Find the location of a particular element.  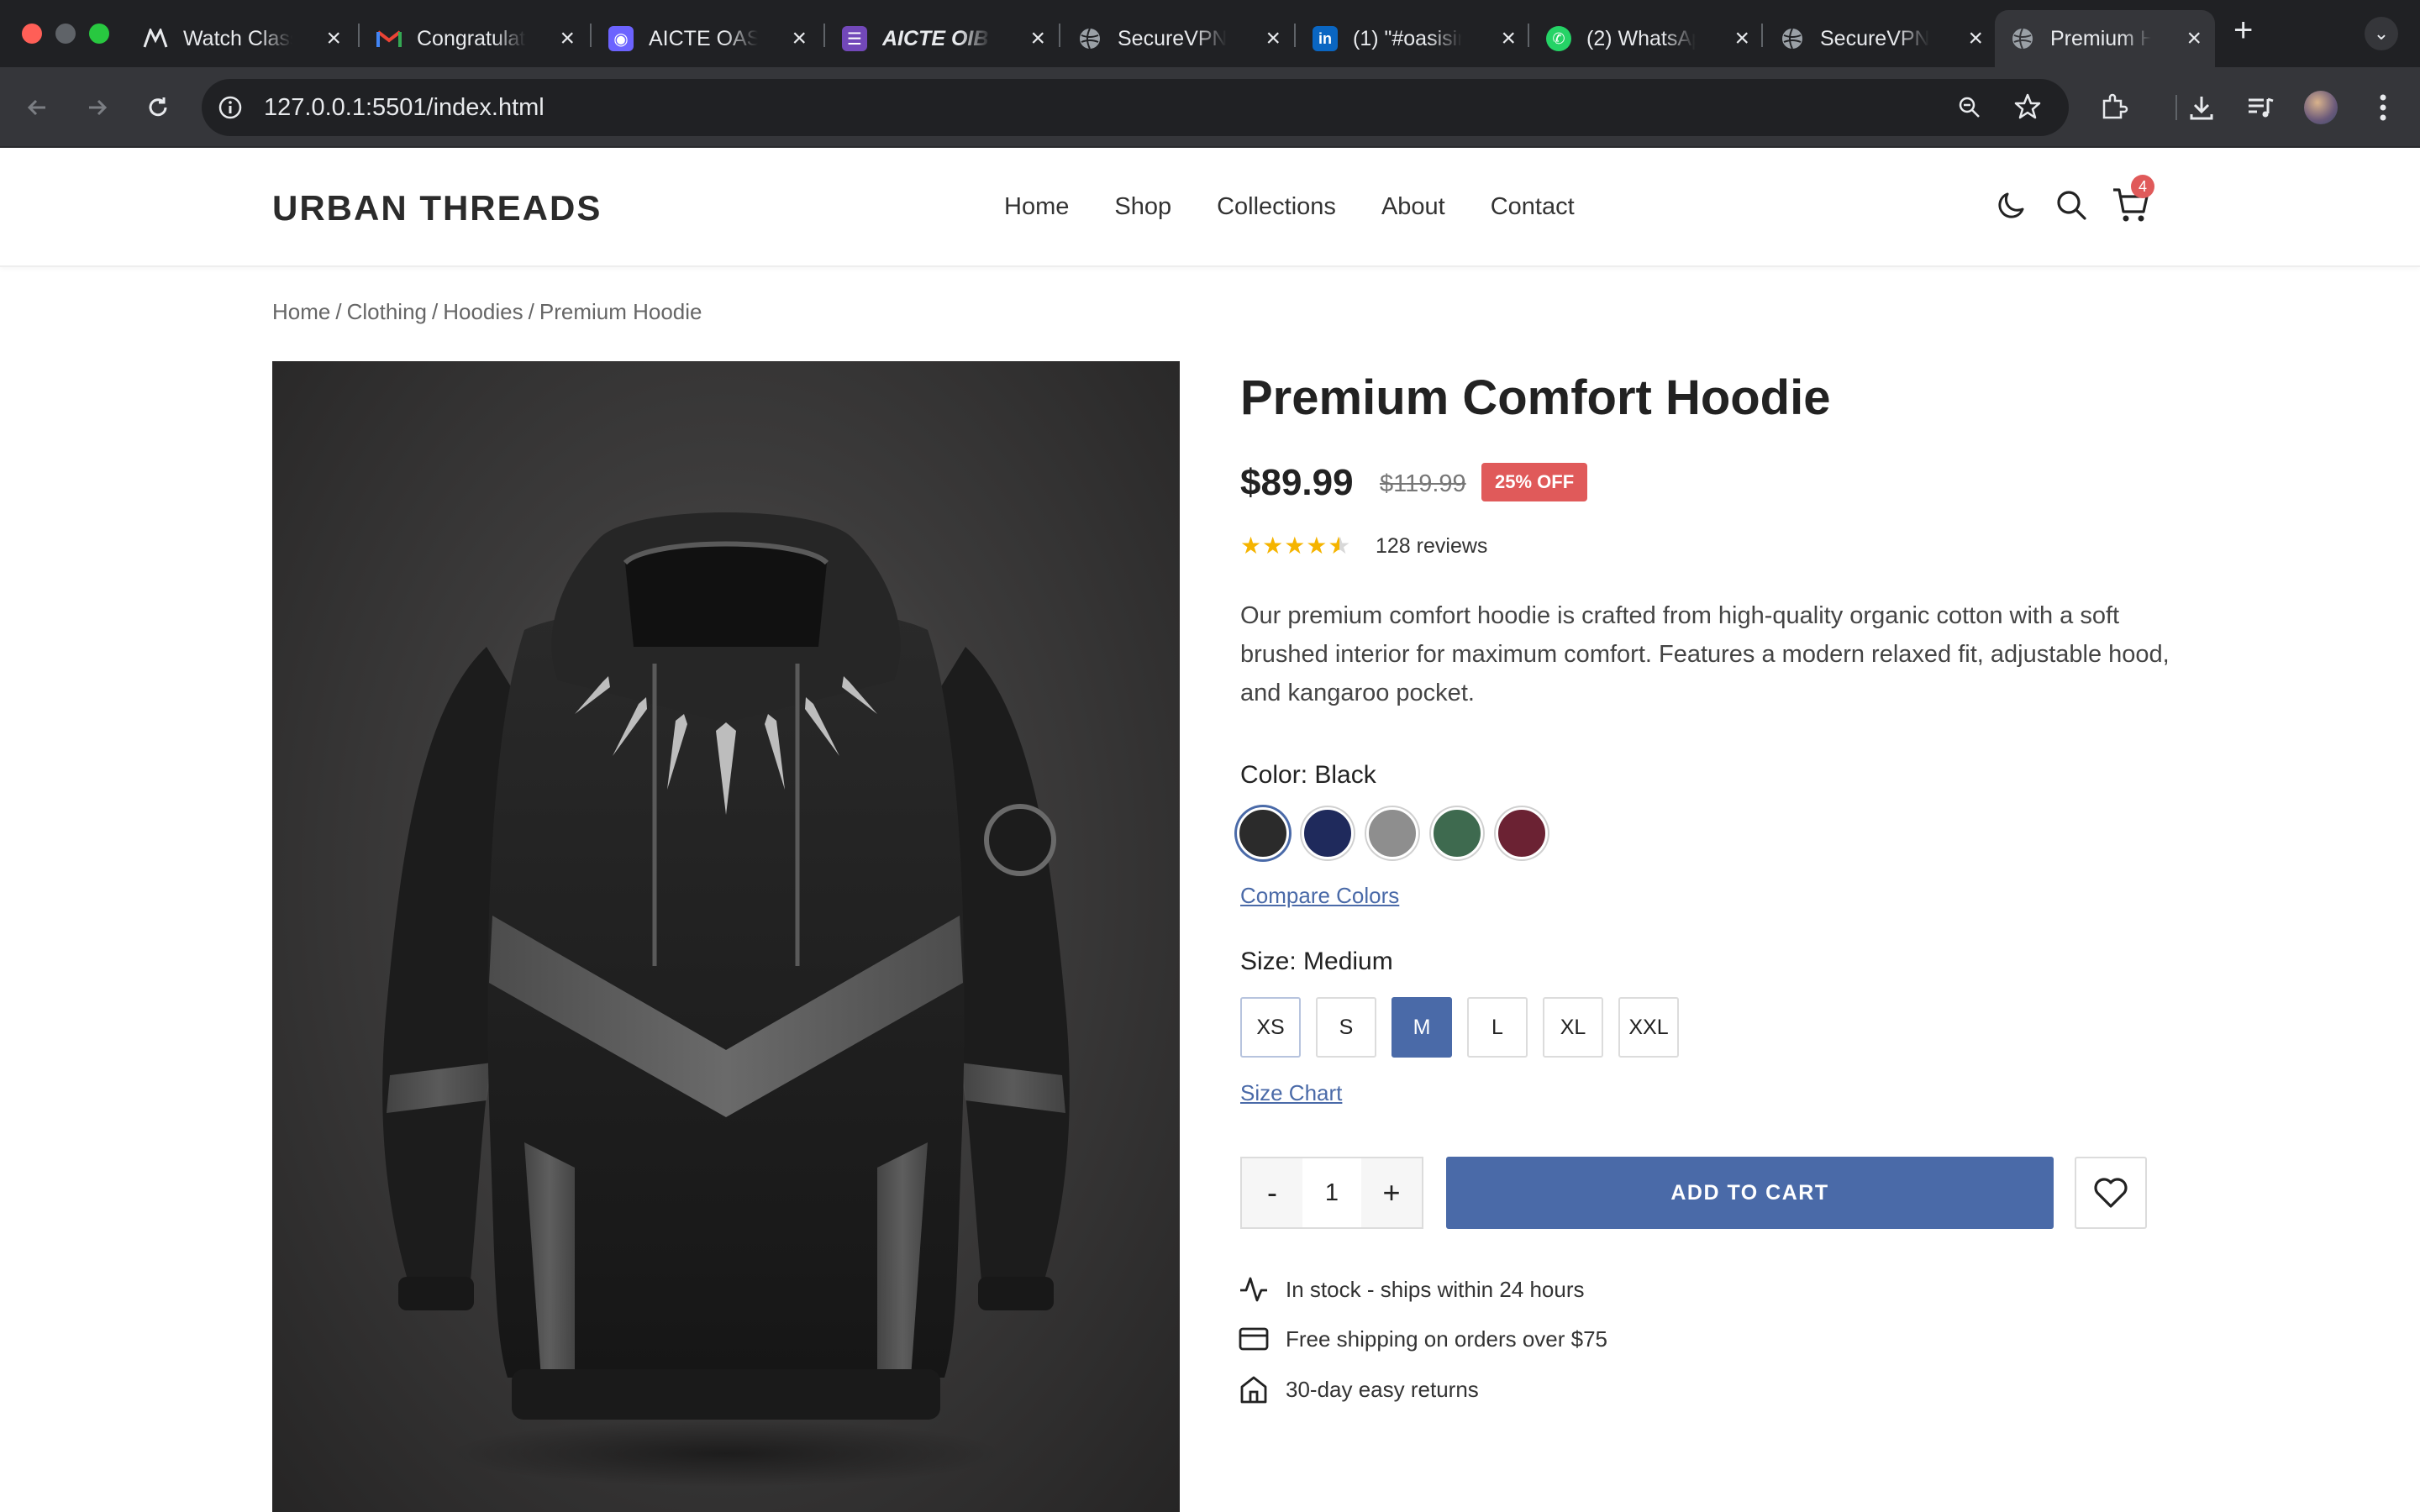

reload-button is located at coordinates (157, 107).